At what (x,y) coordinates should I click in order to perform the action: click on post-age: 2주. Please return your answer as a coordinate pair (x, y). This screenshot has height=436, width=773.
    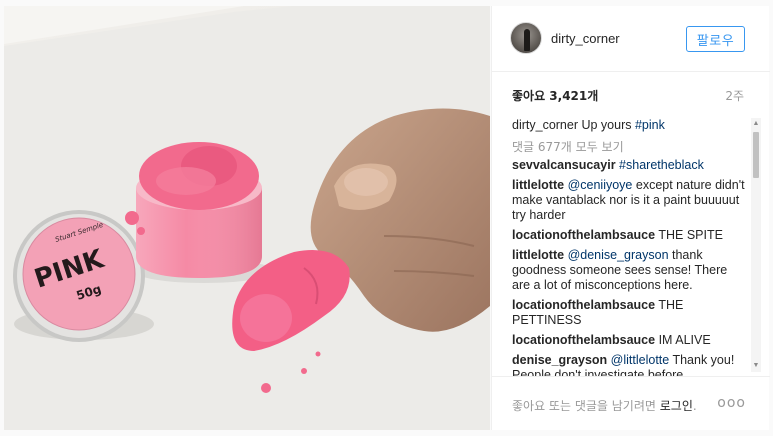
    Looking at the image, I should click on (734, 95).